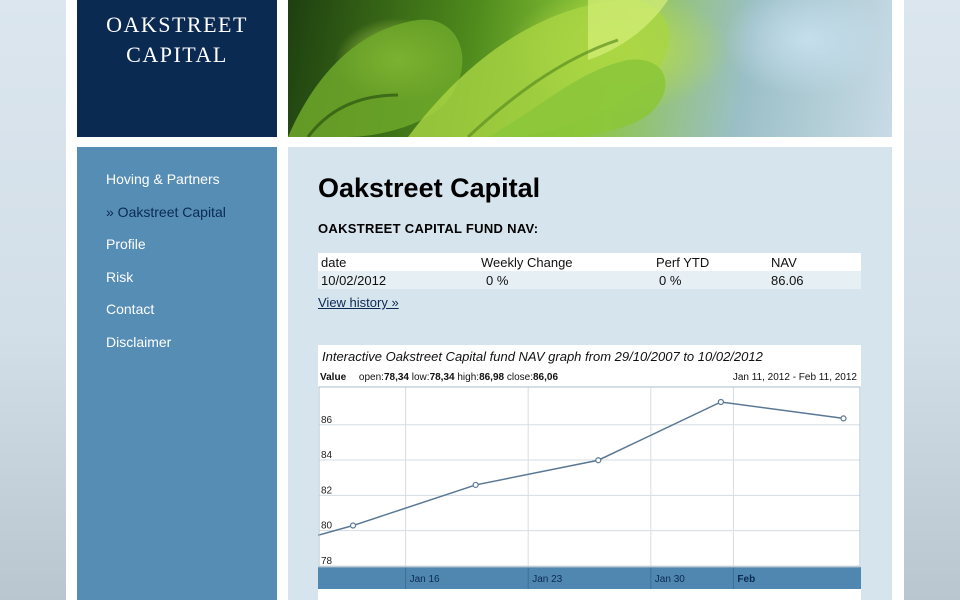 This screenshot has height=600, width=960. What do you see at coordinates (794, 377) in the screenshot?
I see `graph-date-range: Jan 11, 2012 - Feb 11, 2012` at bounding box center [794, 377].